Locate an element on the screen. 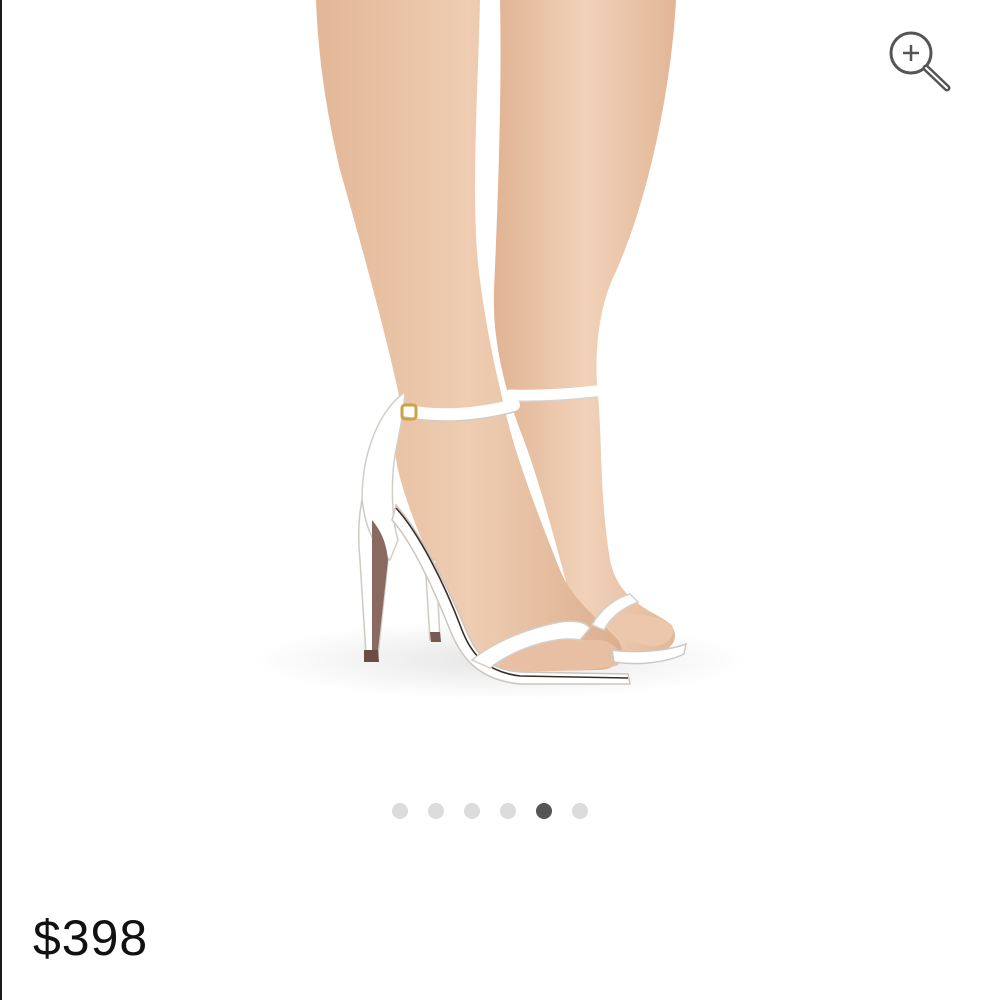 This screenshot has width=1000, height=1000. right-heel-tip is located at coordinates (435, 637).